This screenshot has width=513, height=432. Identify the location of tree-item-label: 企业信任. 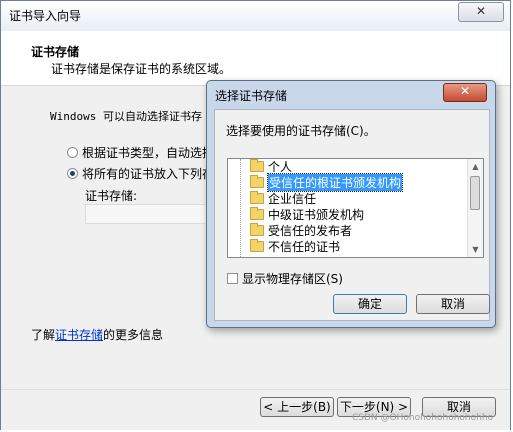
(292, 199).